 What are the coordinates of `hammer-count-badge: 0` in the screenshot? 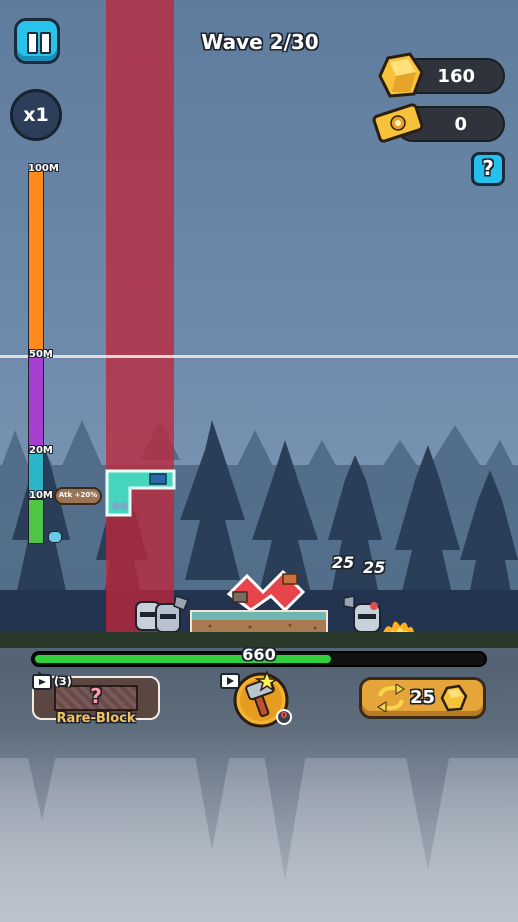 It's located at (284, 717).